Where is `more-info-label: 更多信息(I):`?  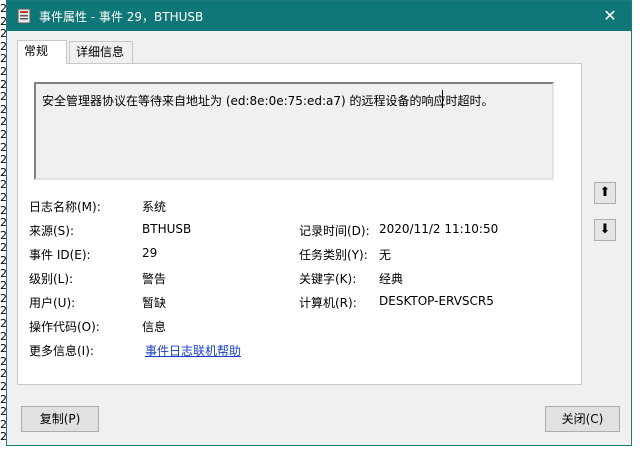 more-info-label: 更多信息(I): is located at coordinates (61, 351).